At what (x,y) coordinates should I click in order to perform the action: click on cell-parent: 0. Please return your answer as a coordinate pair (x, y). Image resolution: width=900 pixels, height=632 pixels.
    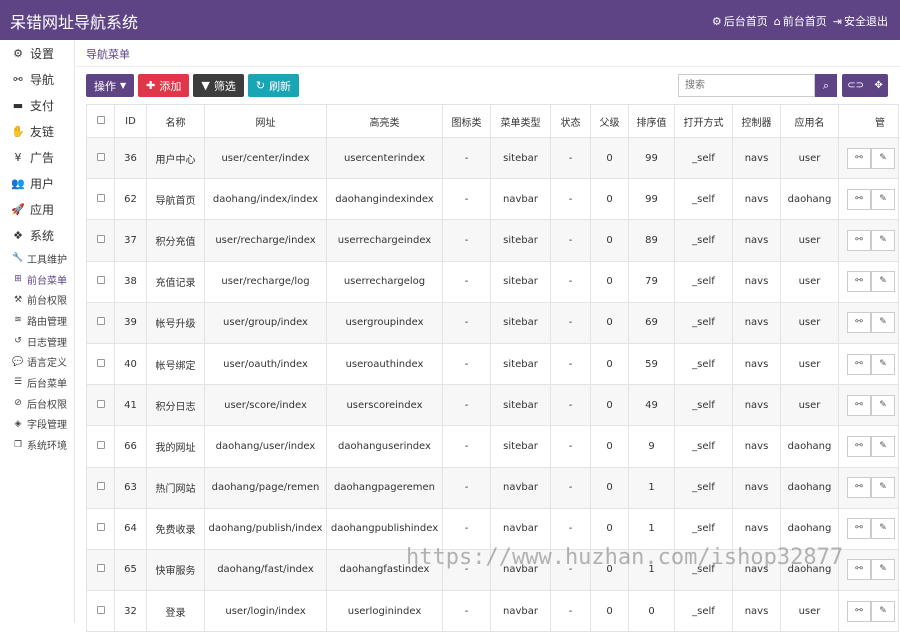
    Looking at the image, I should click on (609, 199).